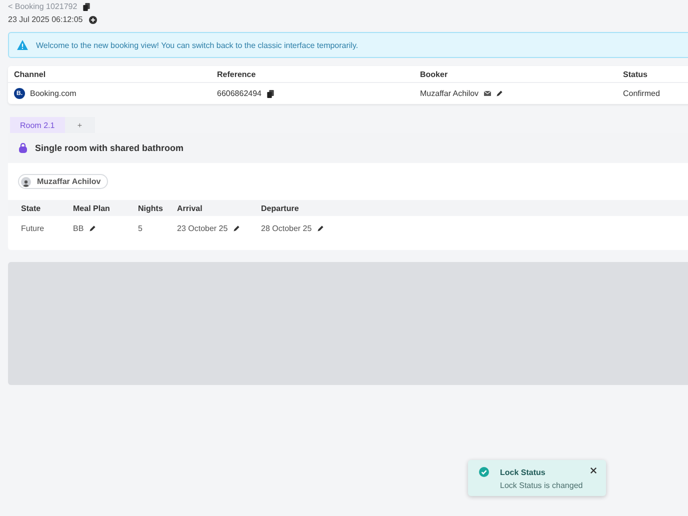  I want to click on room-title: Single room with shared bathroom, so click(109, 148).